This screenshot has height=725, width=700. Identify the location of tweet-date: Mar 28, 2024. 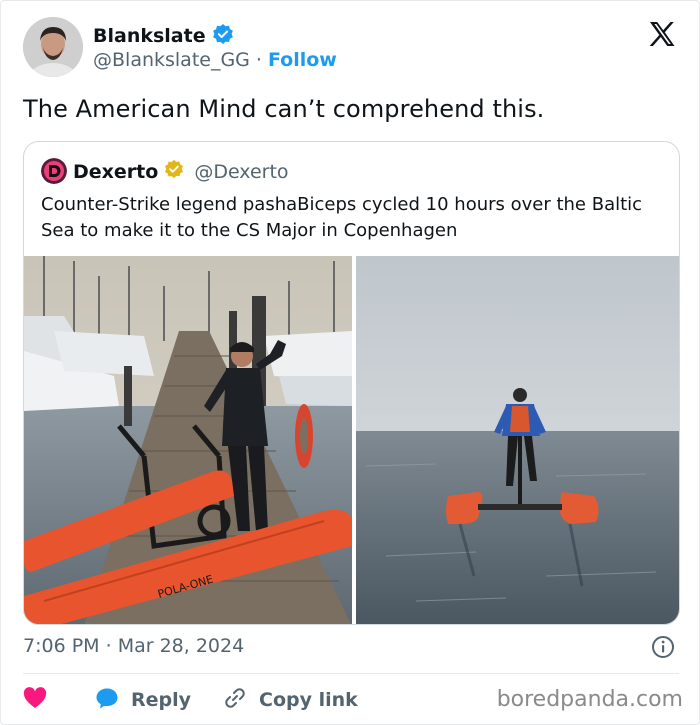
(181, 646).